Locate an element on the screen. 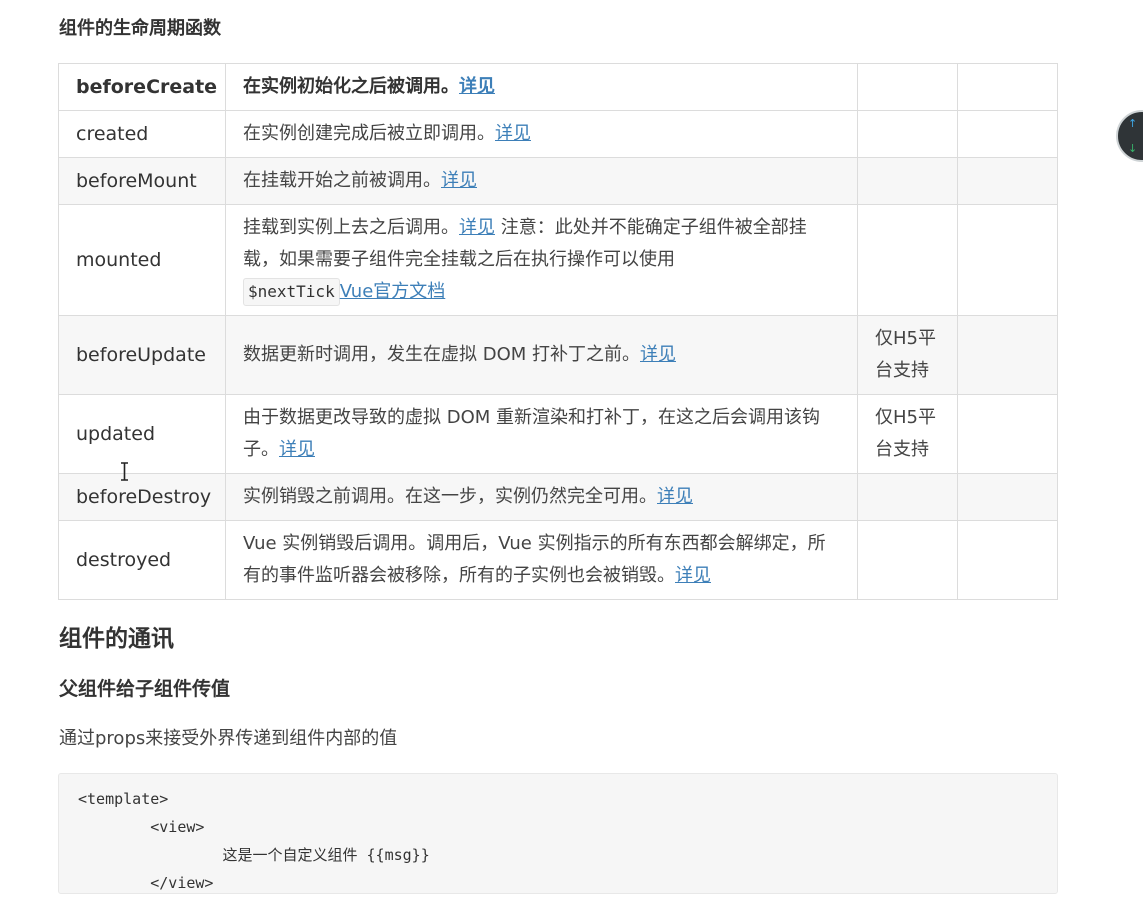 This screenshot has height=920, width=1143. code-line: 这是一个自定义组件 {{msg}} is located at coordinates (254, 855).